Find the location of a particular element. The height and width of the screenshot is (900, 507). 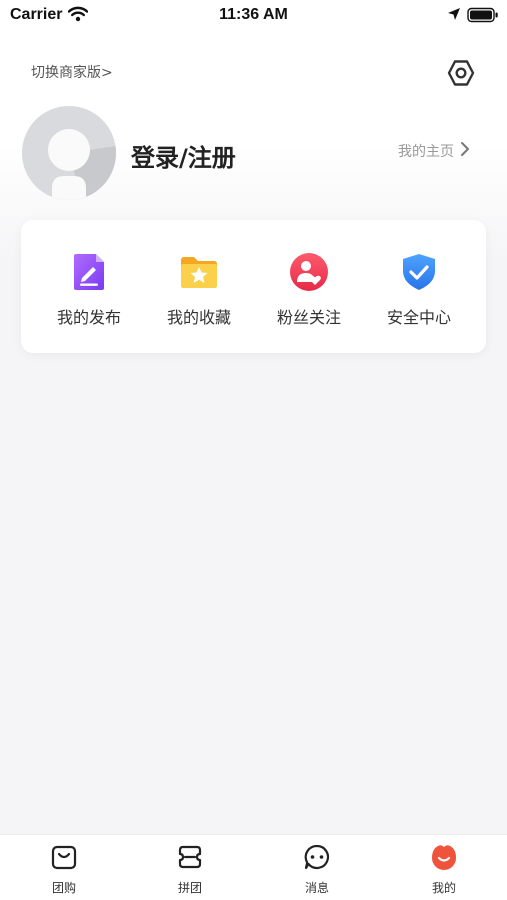

quick-action-label: 安全中心 is located at coordinates (418, 317).